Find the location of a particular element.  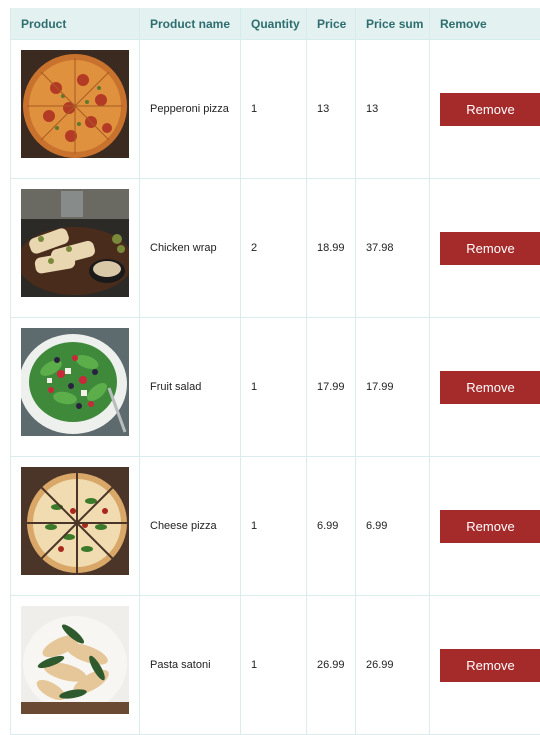

header-price-sum: Price sum is located at coordinates (393, 24).